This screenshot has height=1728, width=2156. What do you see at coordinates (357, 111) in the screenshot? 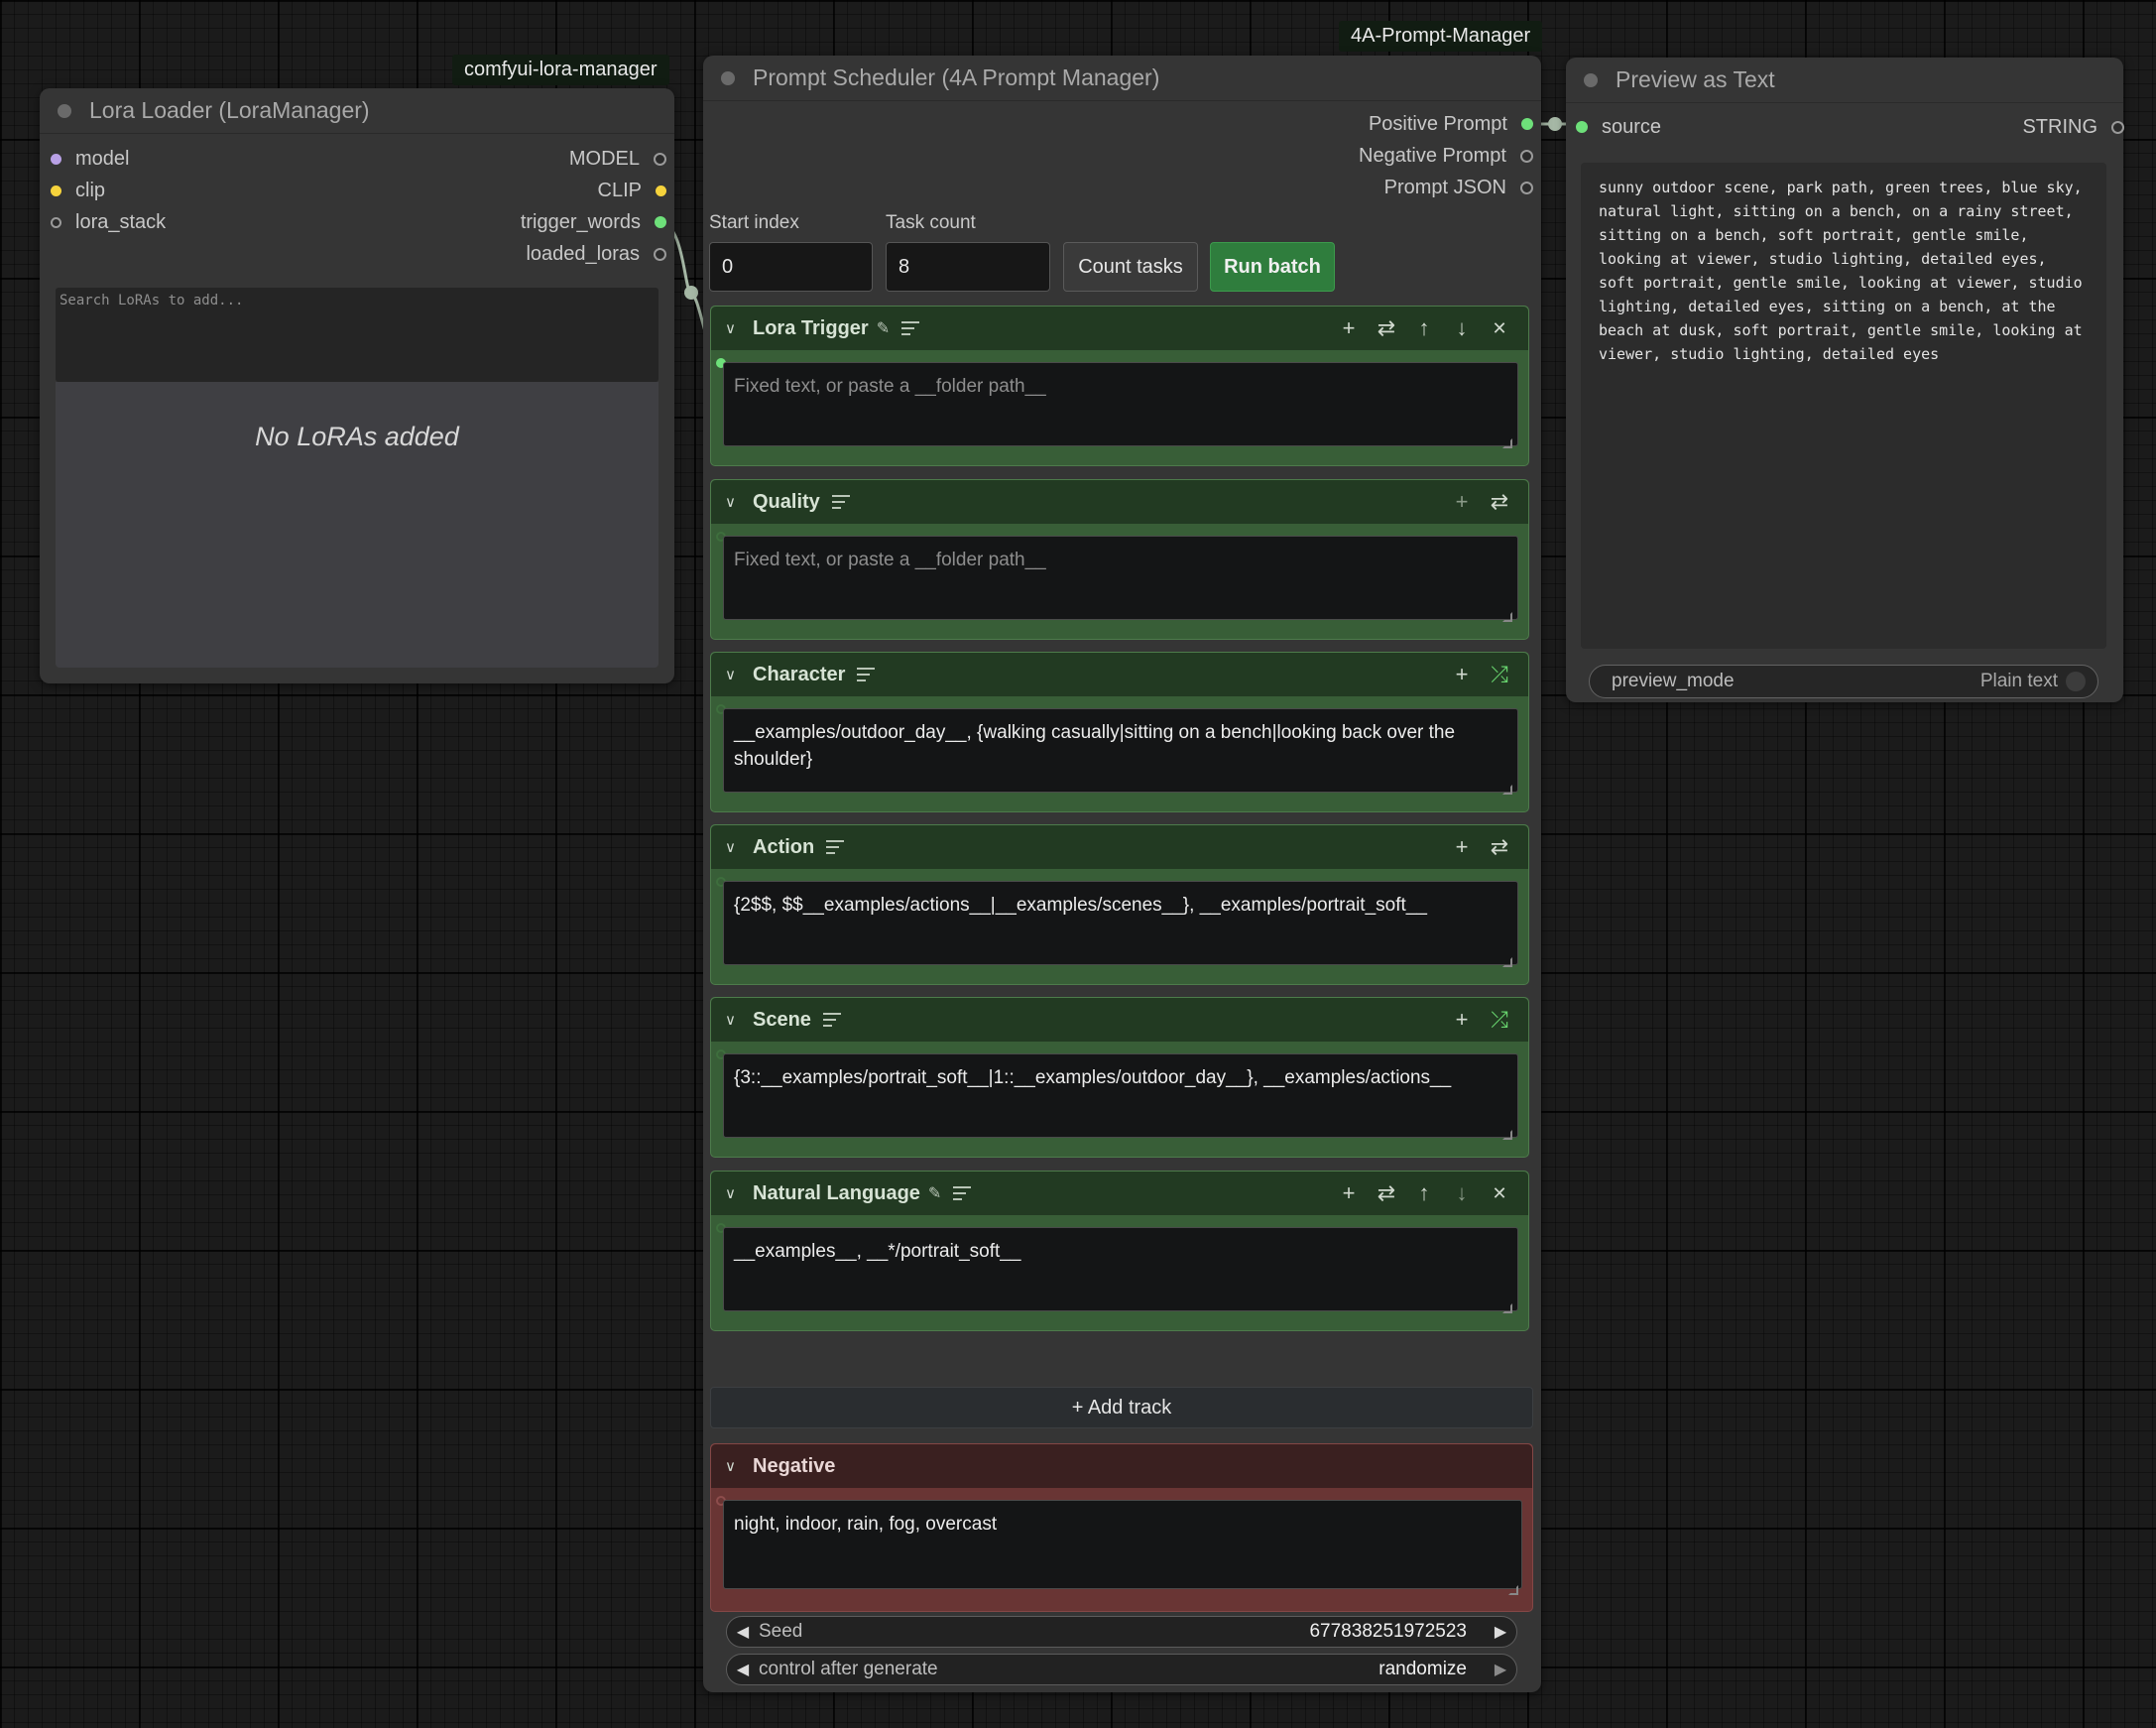
I see `lora-loader-title-bar: Lora Loader (LoraManager)` at bounding box center [357, 111].